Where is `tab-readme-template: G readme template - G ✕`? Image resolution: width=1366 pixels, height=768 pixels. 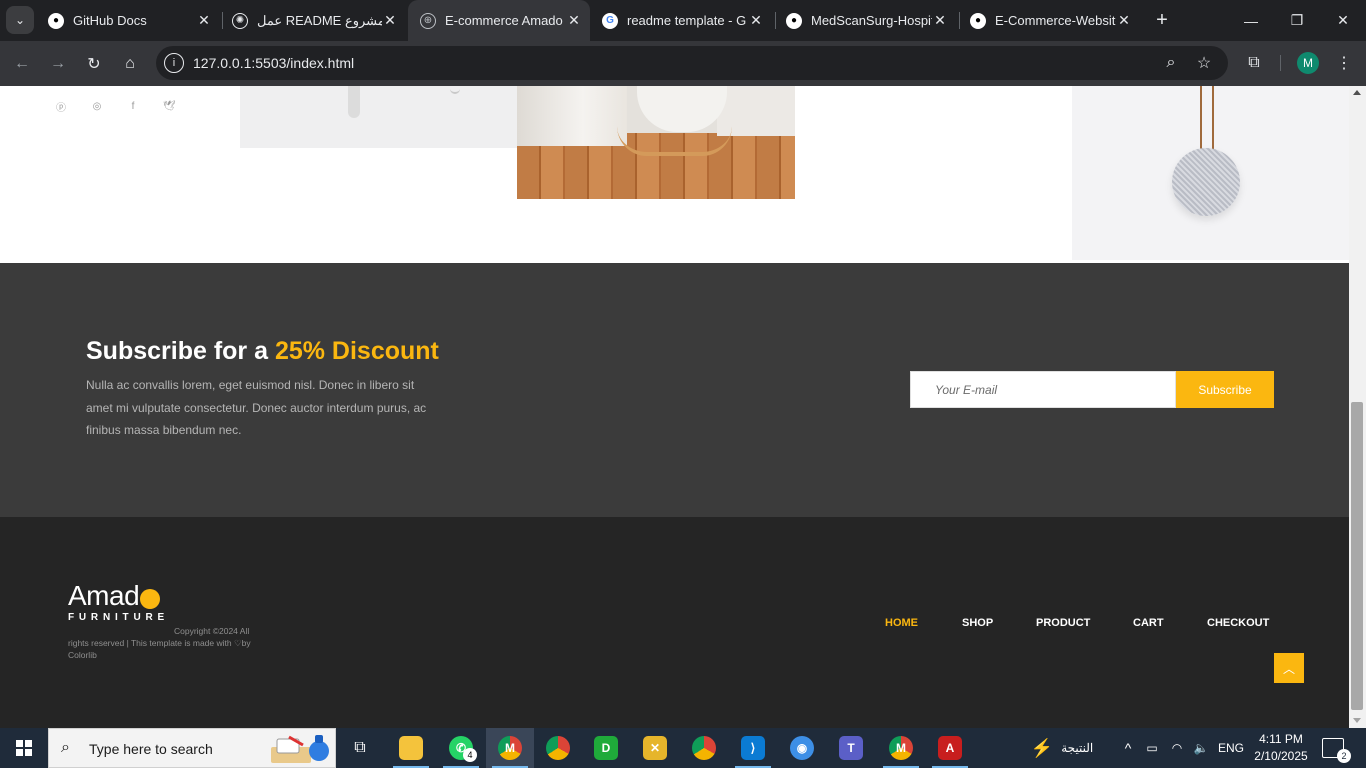 tab-readme-template: G readme template - G ✕ is located at coordinates (682, 20).